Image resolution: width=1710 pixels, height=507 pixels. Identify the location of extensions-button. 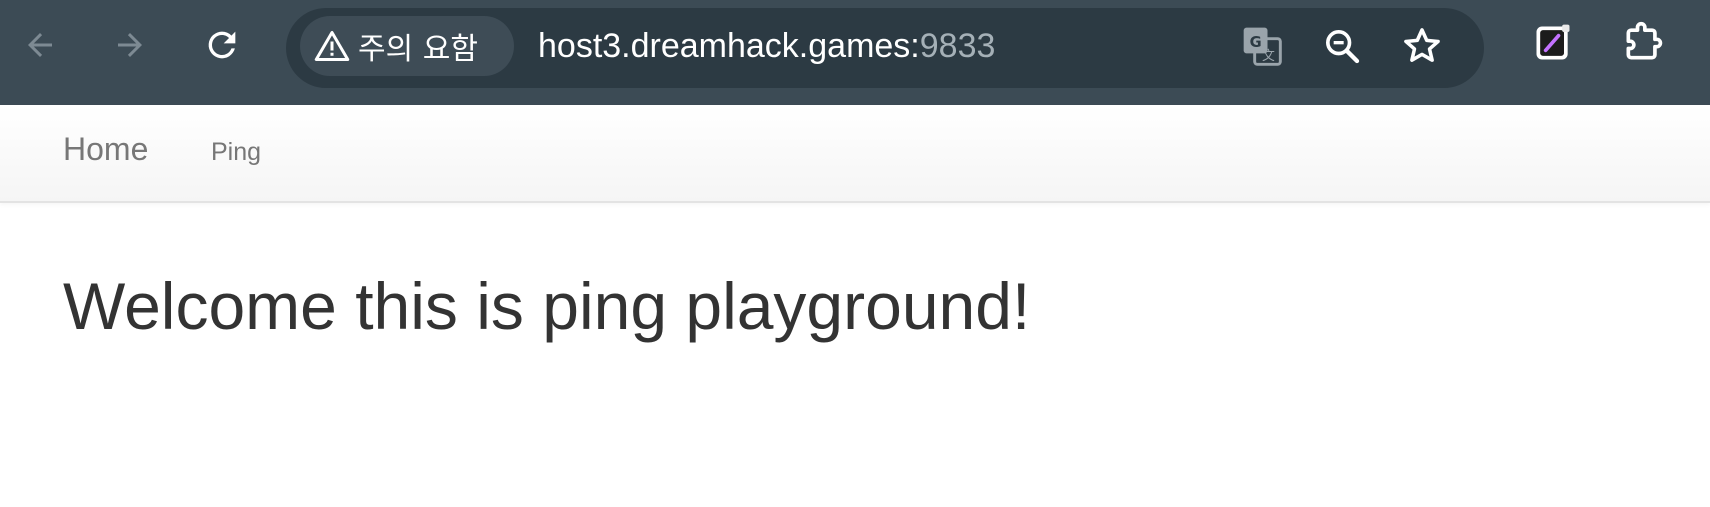
(1643, 45).